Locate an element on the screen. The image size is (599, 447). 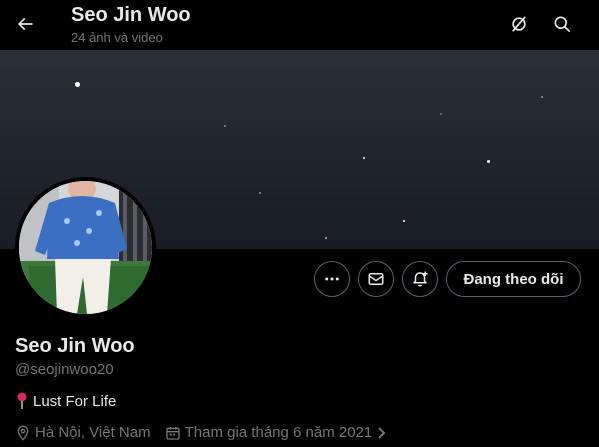
location-text: Hà Nội, Việt Nam is located at coordinates (93, 432).